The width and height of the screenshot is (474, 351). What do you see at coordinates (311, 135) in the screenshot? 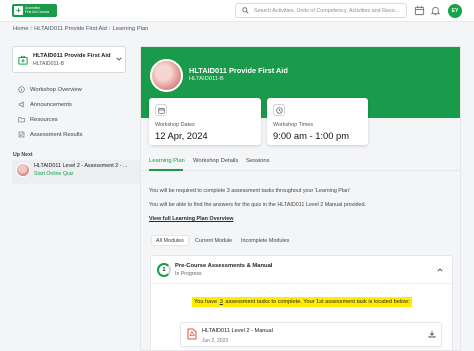
I see `workshop-times-value: 9:00 am - 1:00 pm` at bounding box center [311, 135].